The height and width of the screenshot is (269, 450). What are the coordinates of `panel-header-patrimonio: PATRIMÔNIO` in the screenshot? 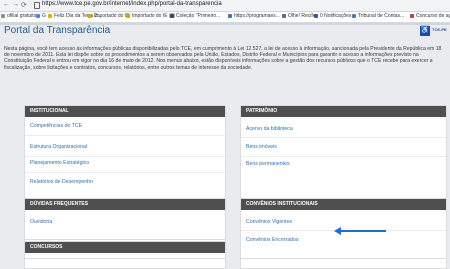 It's located at (343, 111).